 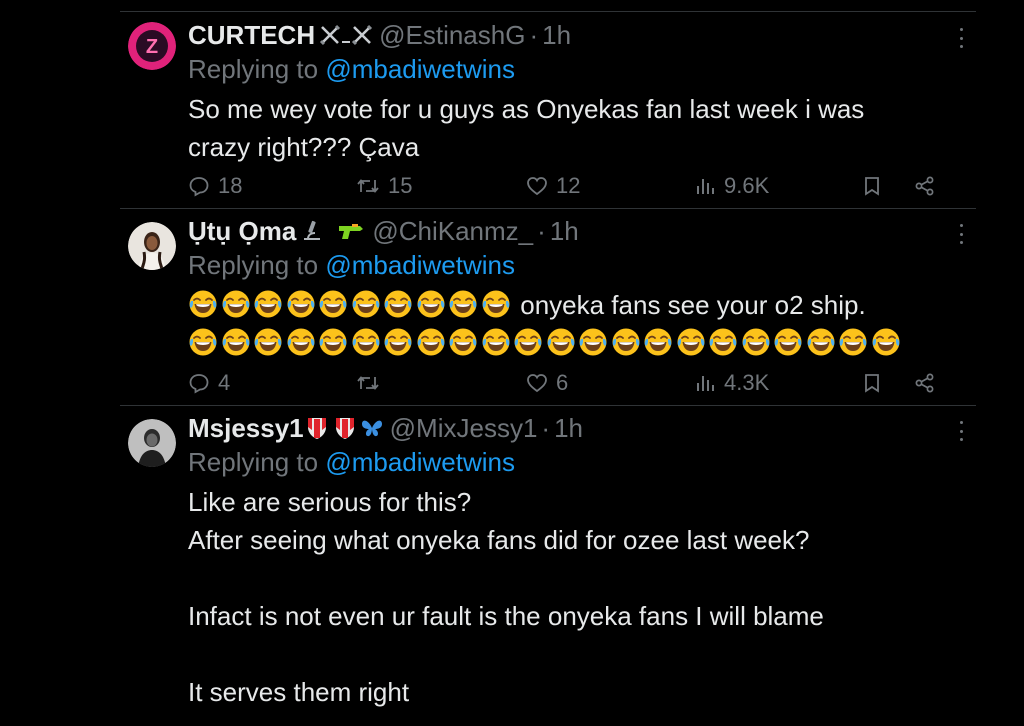 What do you see at coordinates (693, 305) in the screenshot?
I see `tweet-text-fragment: onyeka fans see your o2 ship.` at bounding box center [693, 305].